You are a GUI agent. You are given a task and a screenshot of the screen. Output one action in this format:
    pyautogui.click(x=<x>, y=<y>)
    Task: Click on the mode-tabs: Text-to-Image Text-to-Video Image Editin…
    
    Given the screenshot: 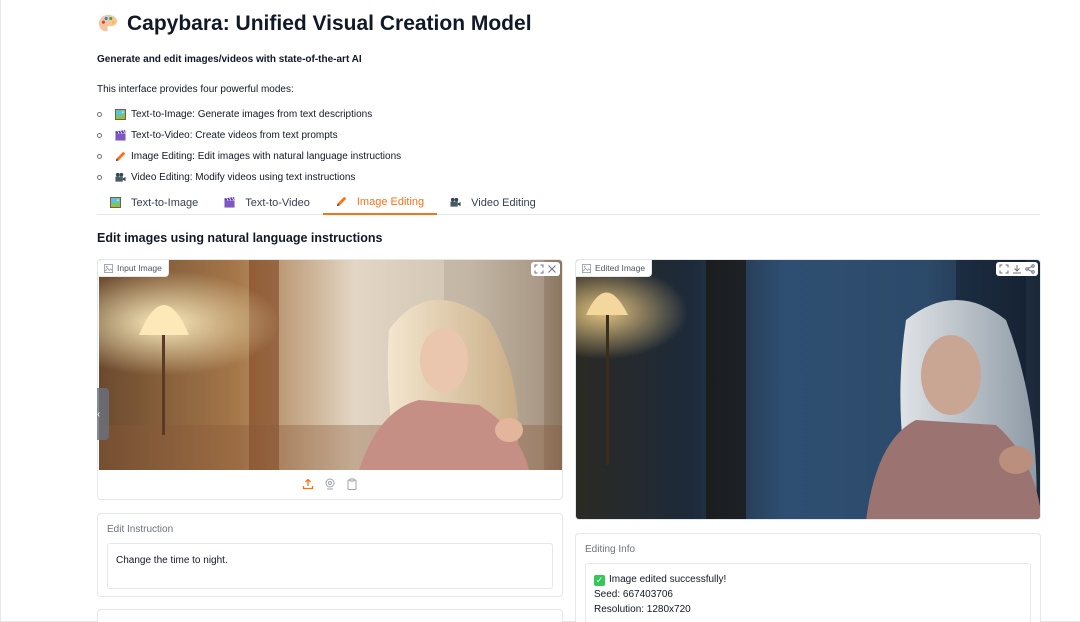 What is the action you would take?
    pyautogui.click(x=568, y=202)
    